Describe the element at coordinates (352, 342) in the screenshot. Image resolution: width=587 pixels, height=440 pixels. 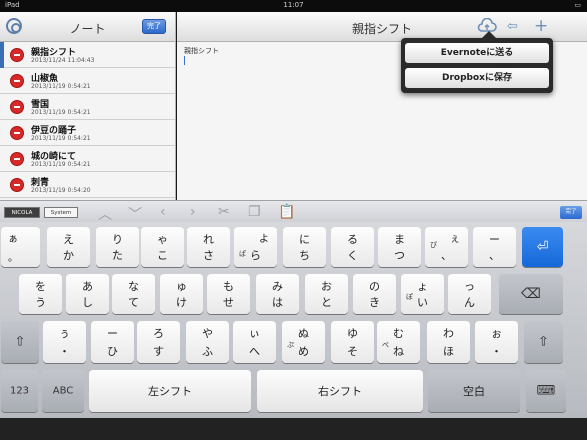
I see `key: ゆ そ` at that location.